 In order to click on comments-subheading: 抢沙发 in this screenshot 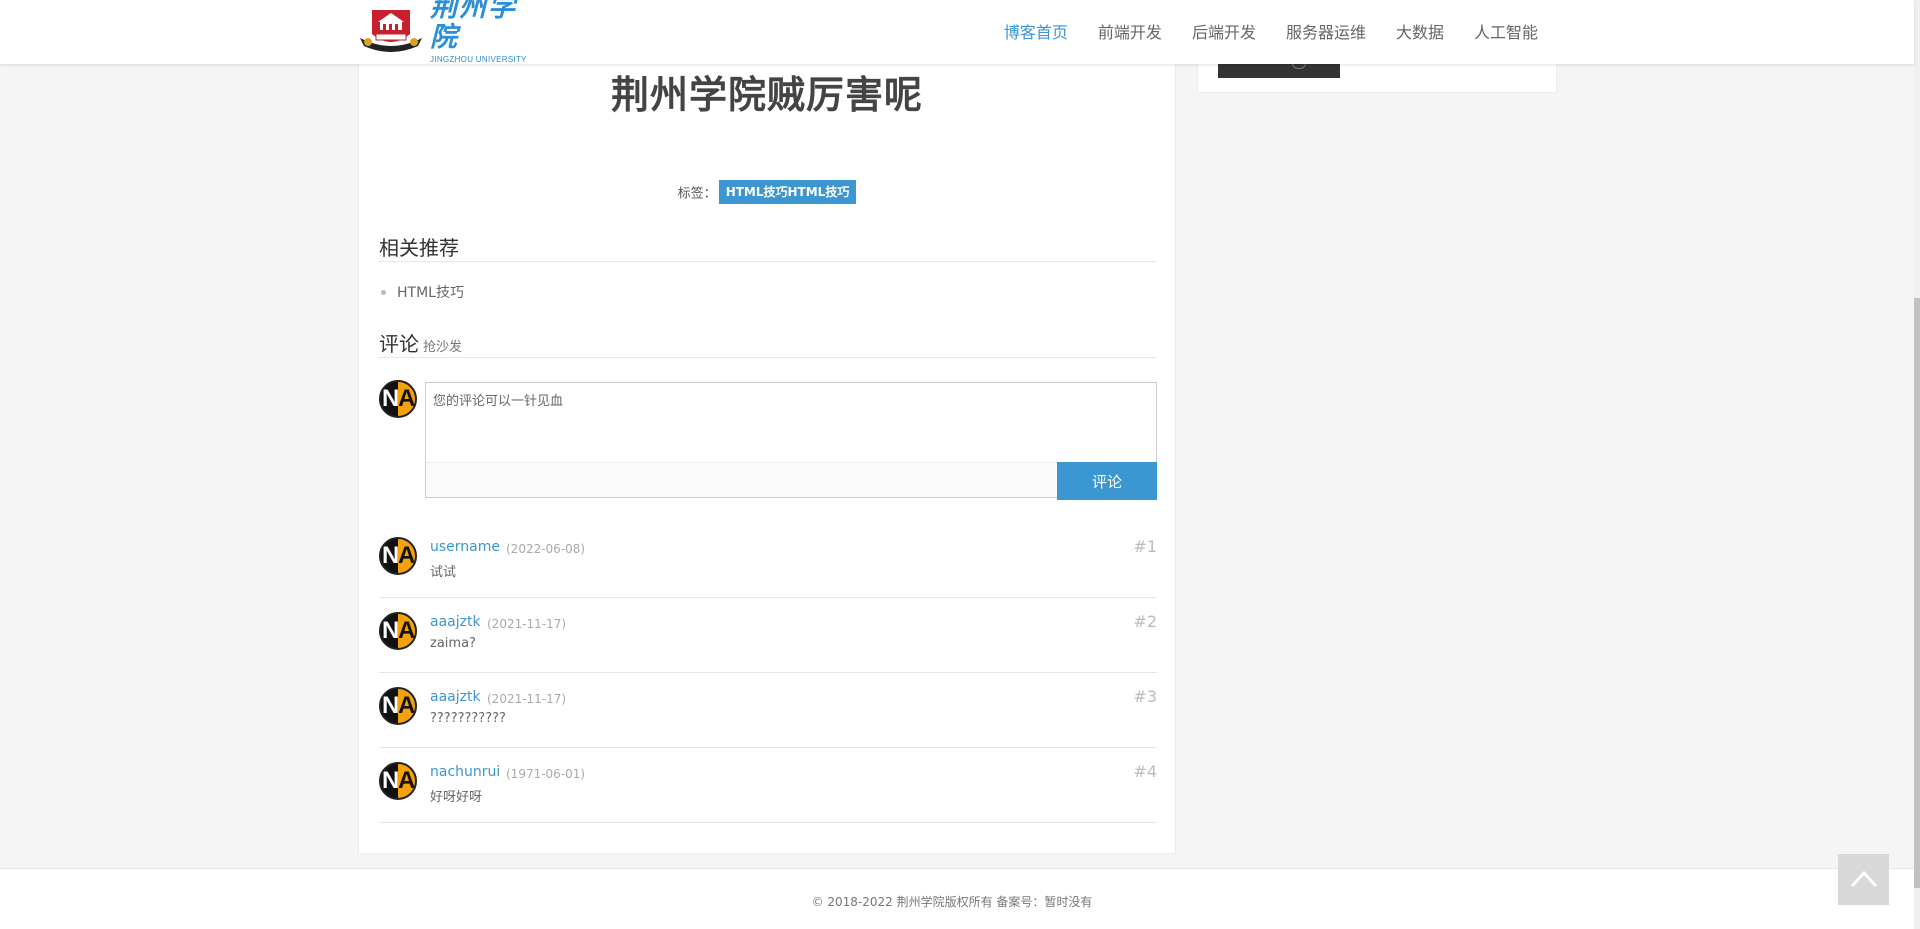, I will do `click(443, 347)`.